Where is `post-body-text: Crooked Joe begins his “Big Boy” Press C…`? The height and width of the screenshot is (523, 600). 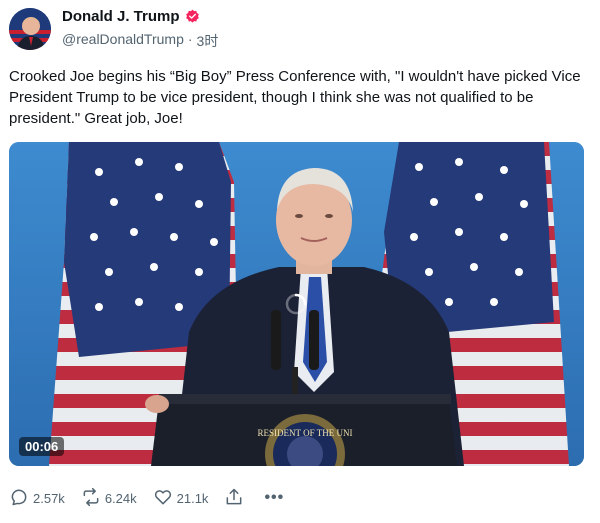 post-body-text: Crooked Joe begins his “Big Boy” Press C… is located at coordinates (295, 97).